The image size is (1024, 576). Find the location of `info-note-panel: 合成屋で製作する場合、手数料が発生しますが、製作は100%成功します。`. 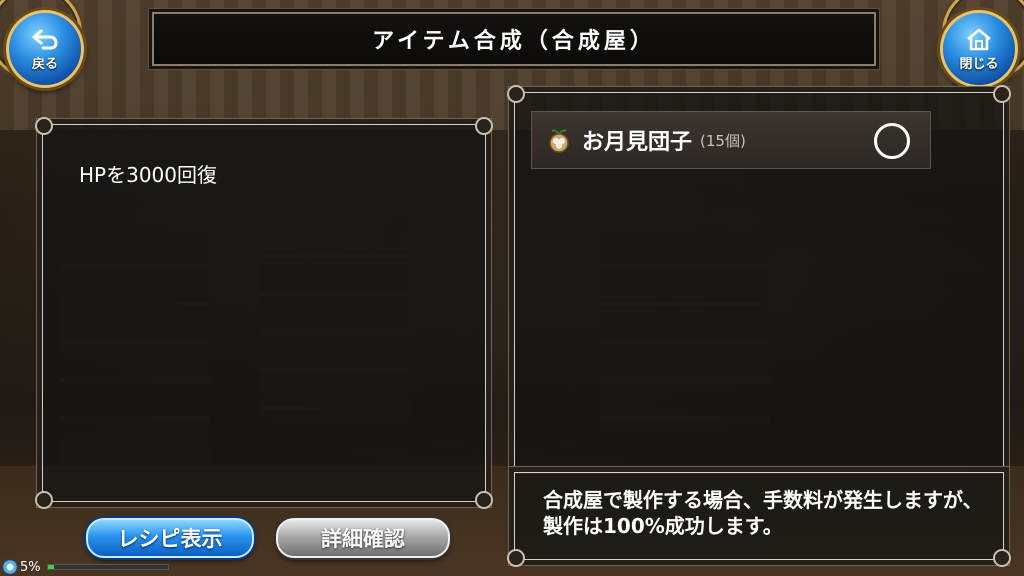

info-note-panel: 合成屋で製作する場合、手数料が発生しますが、製作は100%成功します。 is located at coordinates (759, 519).